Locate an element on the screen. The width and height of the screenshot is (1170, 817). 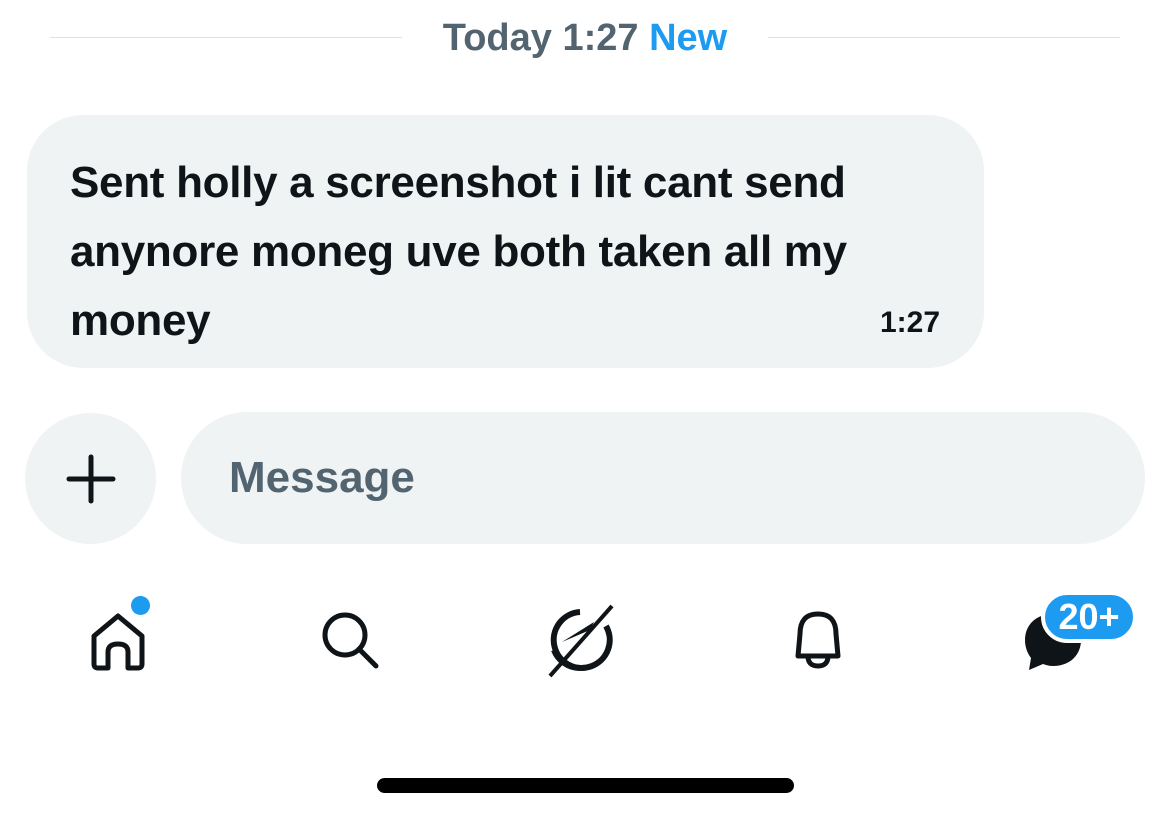
bell-icon is located at coordinates (818, 640).